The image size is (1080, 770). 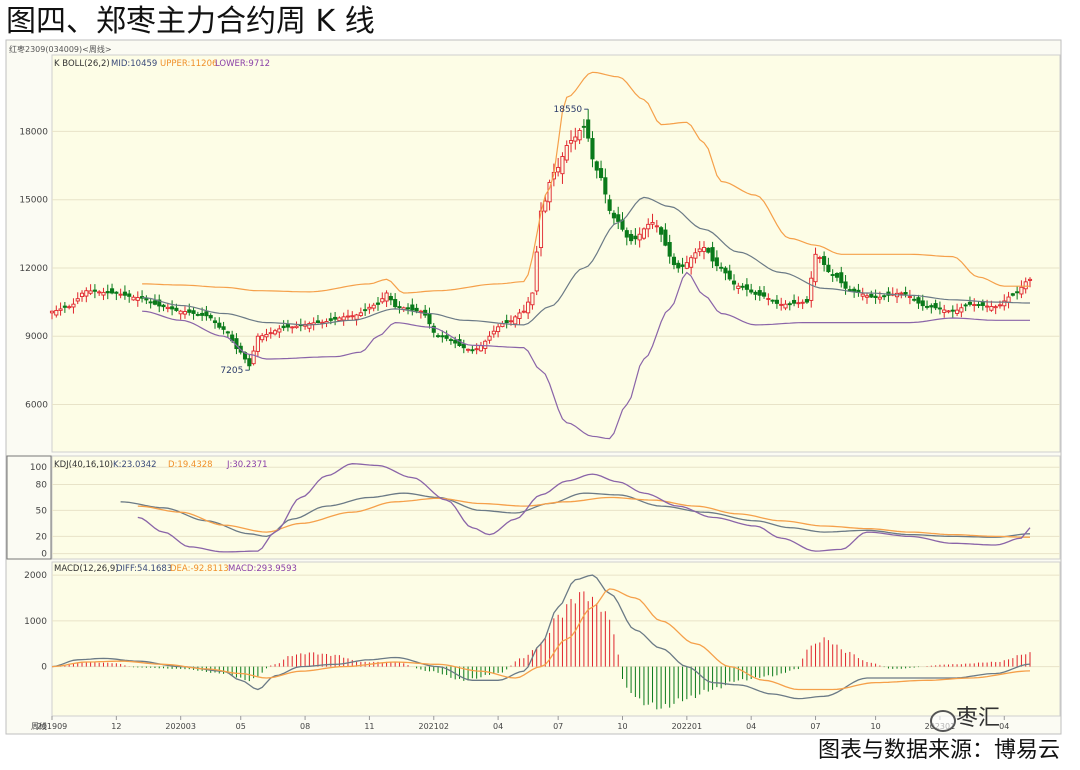 What do you see at coordinates (875, 726) in the screenshot?
I see `xtick-label: 10` at bounding box center [875, 726].